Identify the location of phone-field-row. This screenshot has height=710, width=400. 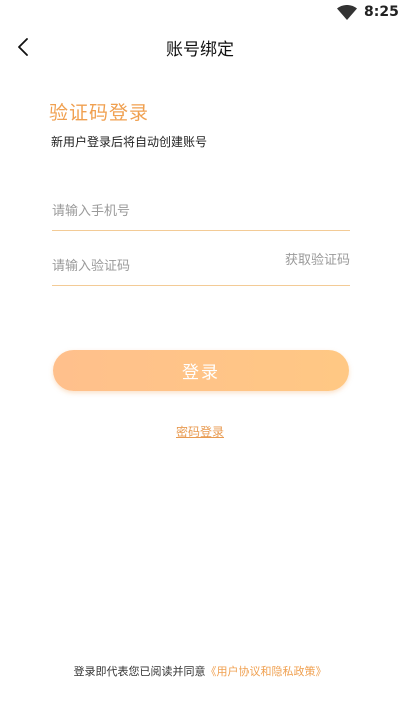
(201, 210).